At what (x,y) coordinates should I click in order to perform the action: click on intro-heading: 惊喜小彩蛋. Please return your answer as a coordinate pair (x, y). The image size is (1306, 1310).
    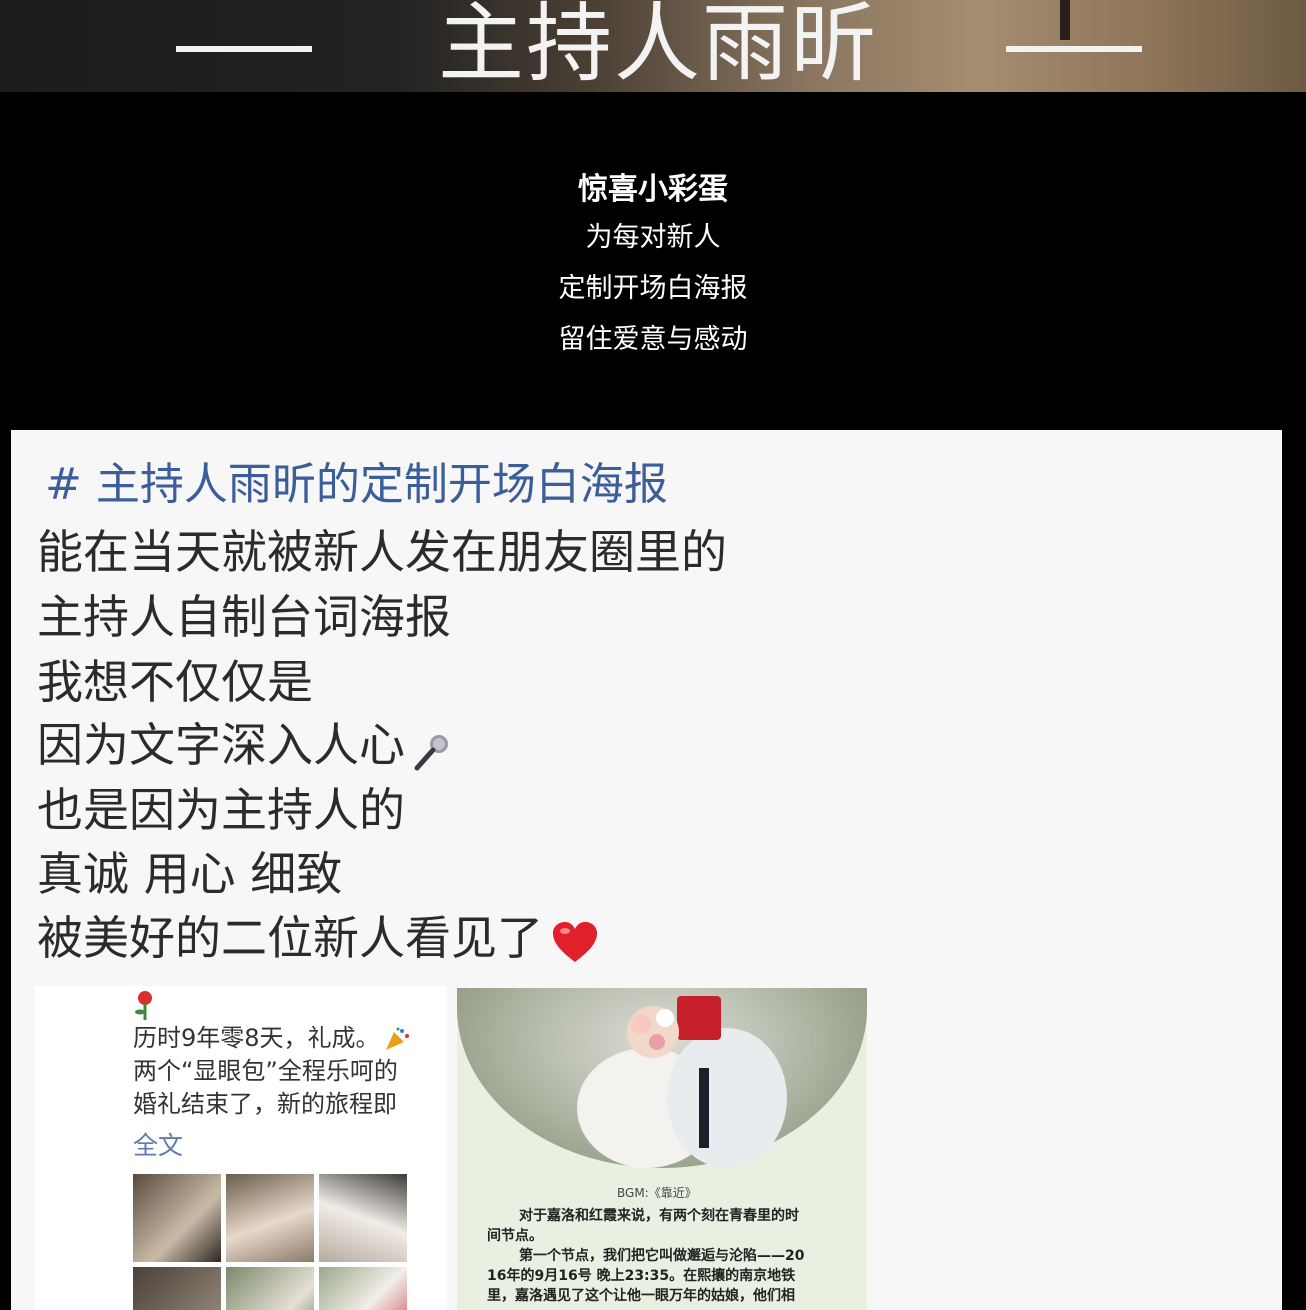
    Looking at the image, I should click on (653, 189).